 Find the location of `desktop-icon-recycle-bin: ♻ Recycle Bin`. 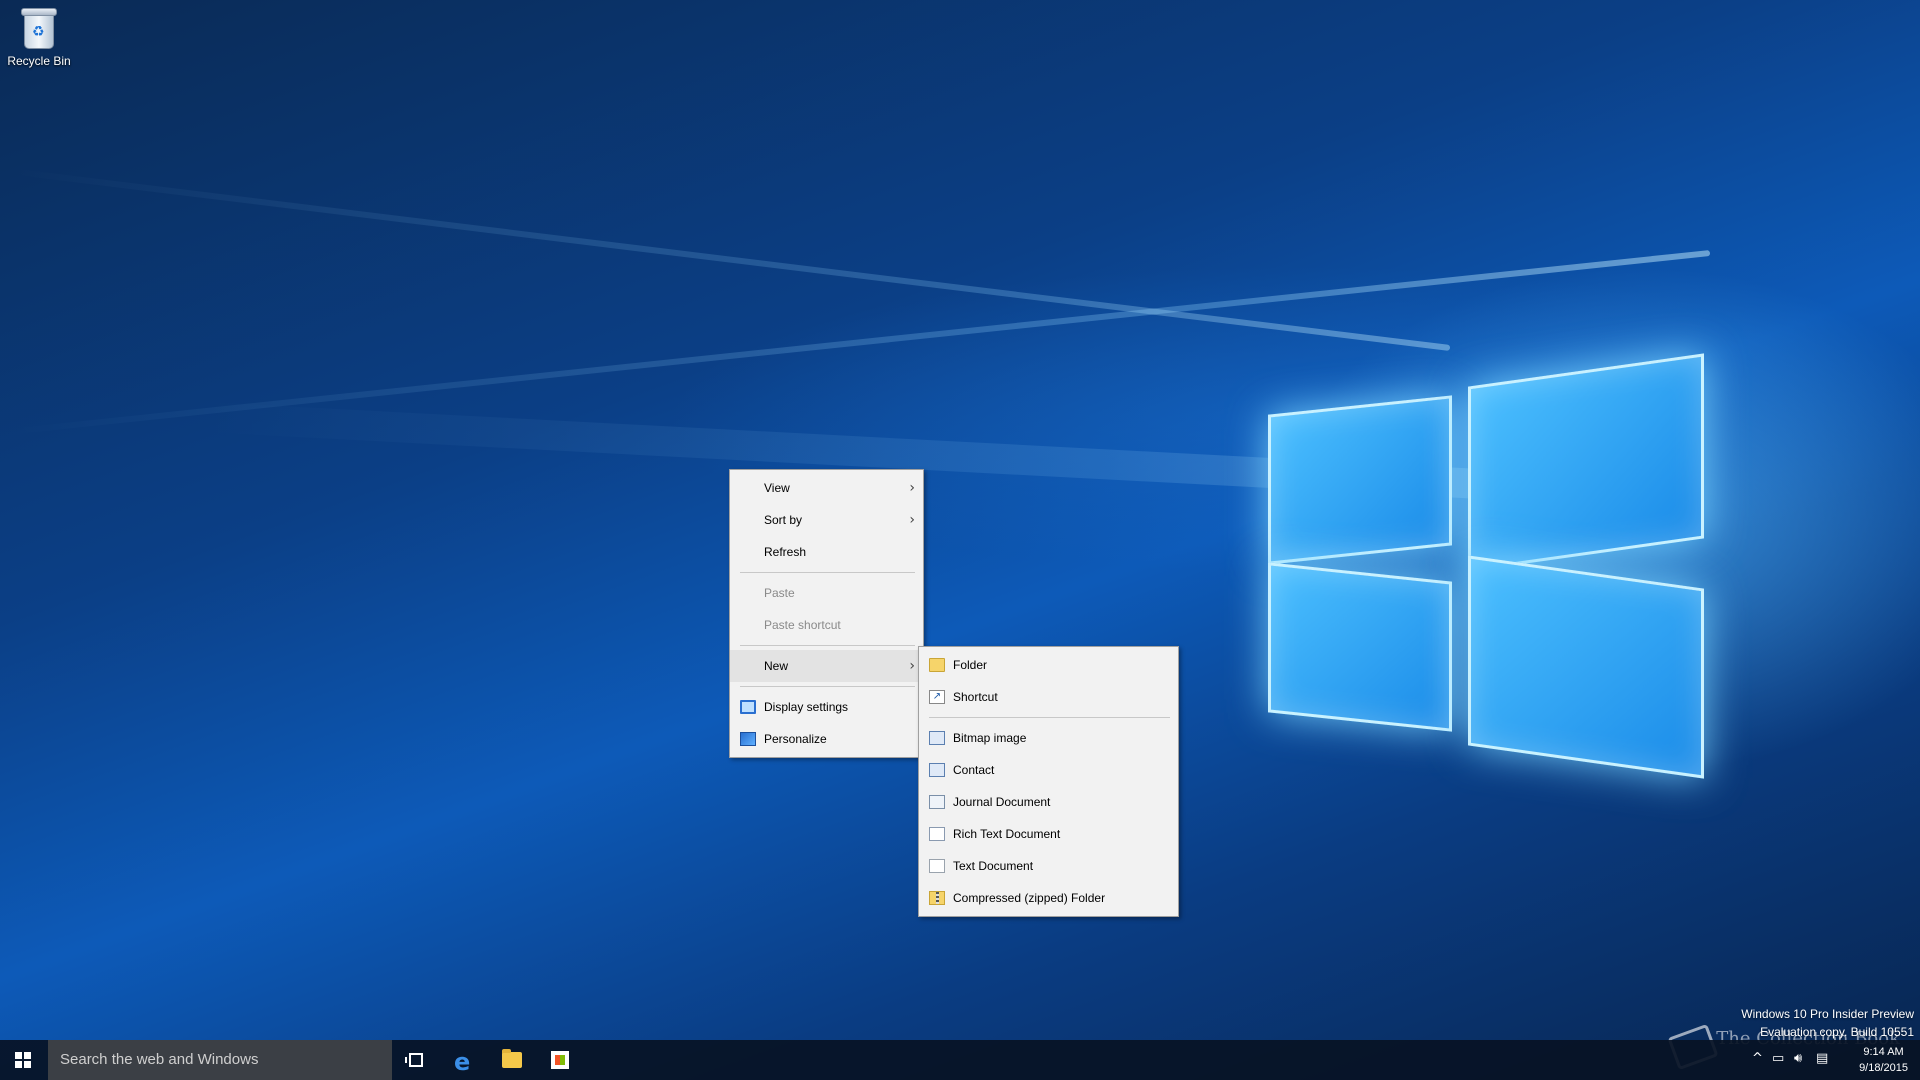

desktop-icon-recycle-bin: ♻ Recycle Bin is located at coordinates (39, 37).